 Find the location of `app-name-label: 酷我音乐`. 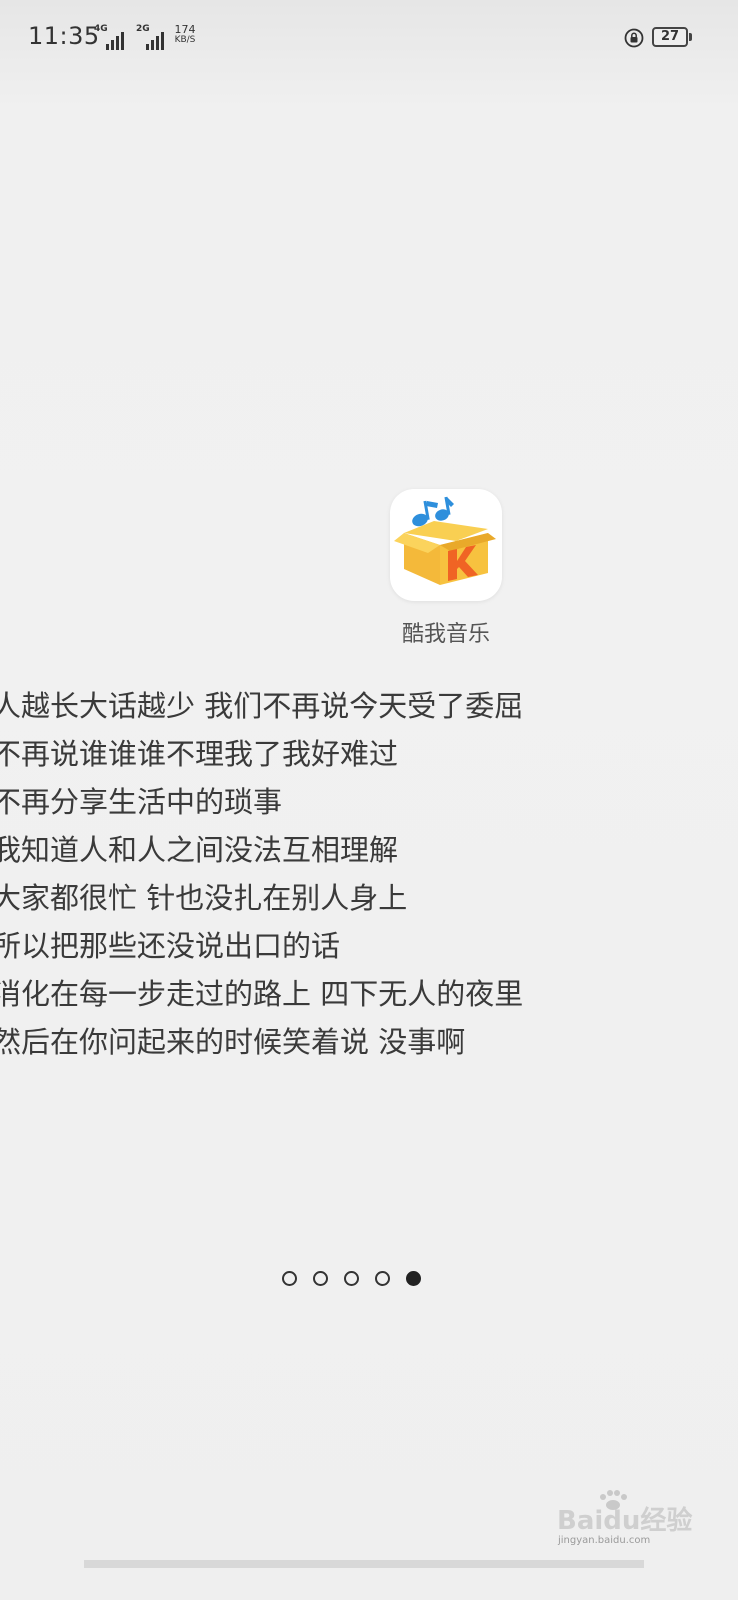

app-name-label: 酷我音乐 is located at coordinates (445, 634).